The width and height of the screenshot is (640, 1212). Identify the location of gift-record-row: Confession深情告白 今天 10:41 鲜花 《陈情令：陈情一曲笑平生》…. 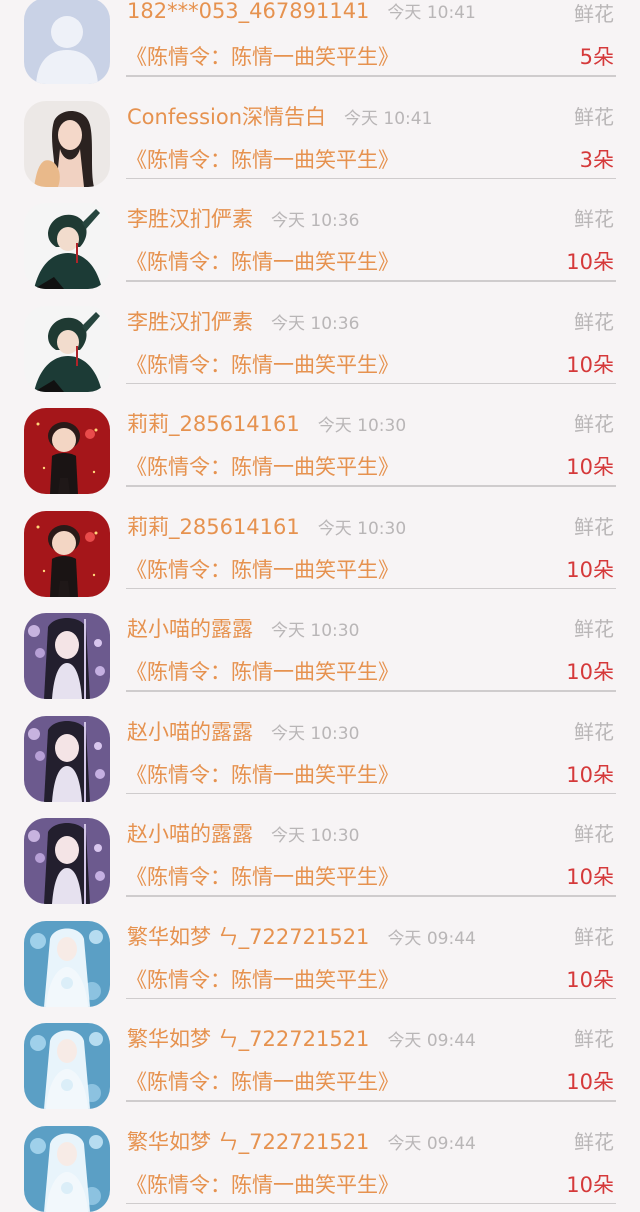
(320, 134).